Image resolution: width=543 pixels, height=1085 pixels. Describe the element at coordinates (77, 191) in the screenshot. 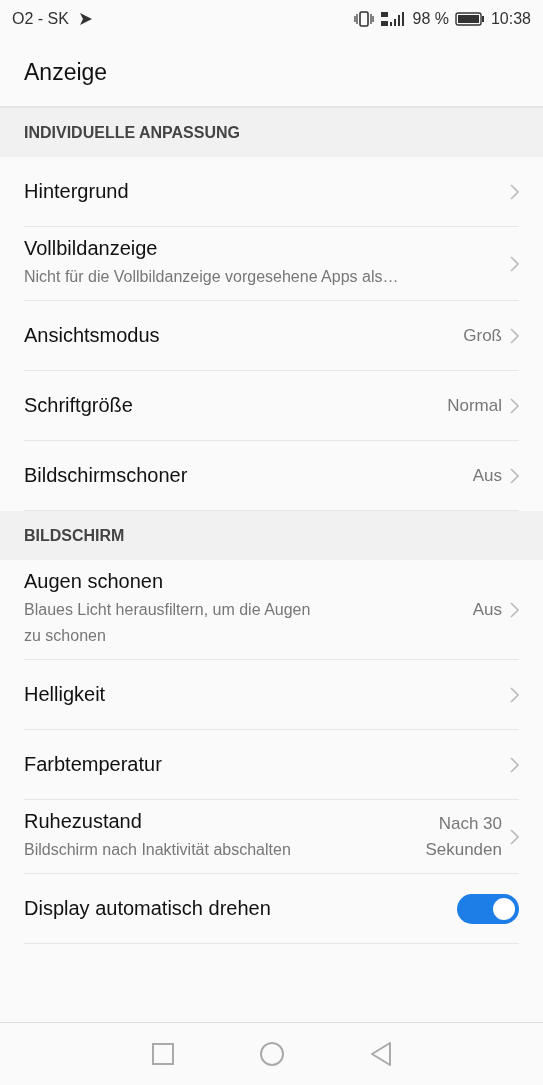

I see `item-title: Hintergrund` at that location.